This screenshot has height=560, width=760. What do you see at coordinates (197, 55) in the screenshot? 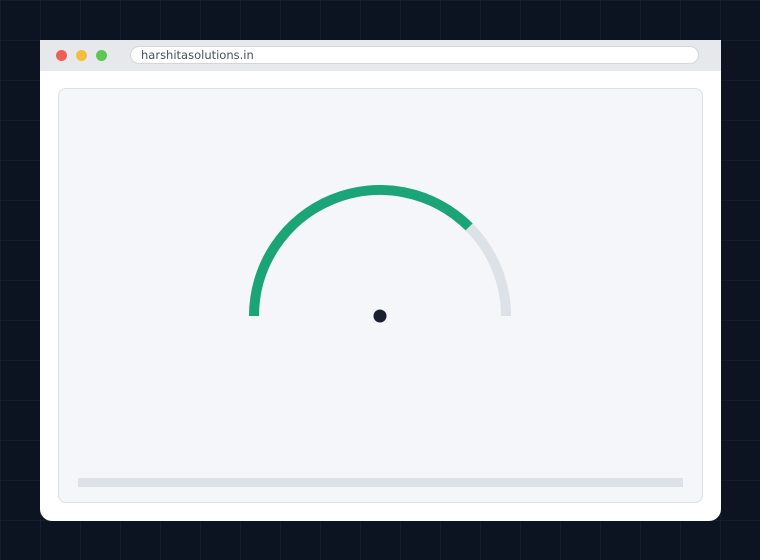
I see `address-bar-url: harshitasolutions.in` at bounding box center [197, 55].